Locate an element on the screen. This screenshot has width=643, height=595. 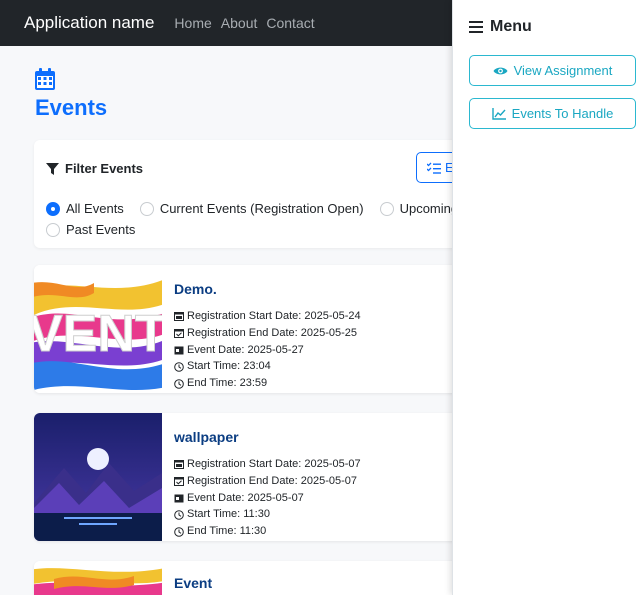
events-to-handle-button: Events To Handle is located at coordinates (552, 113).